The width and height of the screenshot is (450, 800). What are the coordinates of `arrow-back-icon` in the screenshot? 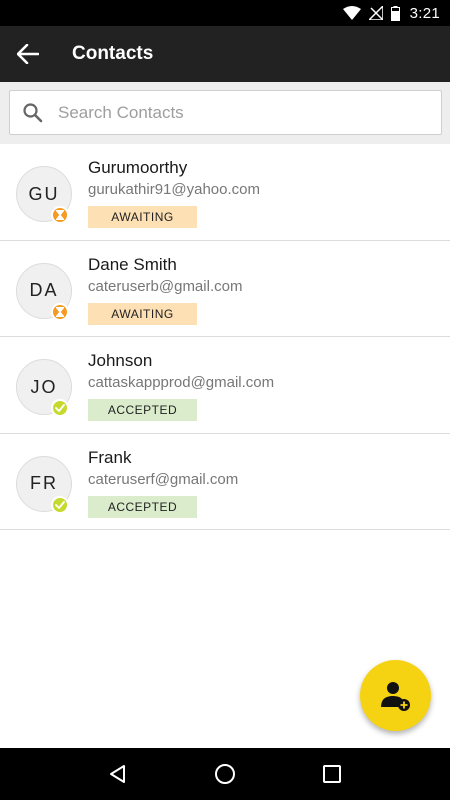 It's located at (28, 54).